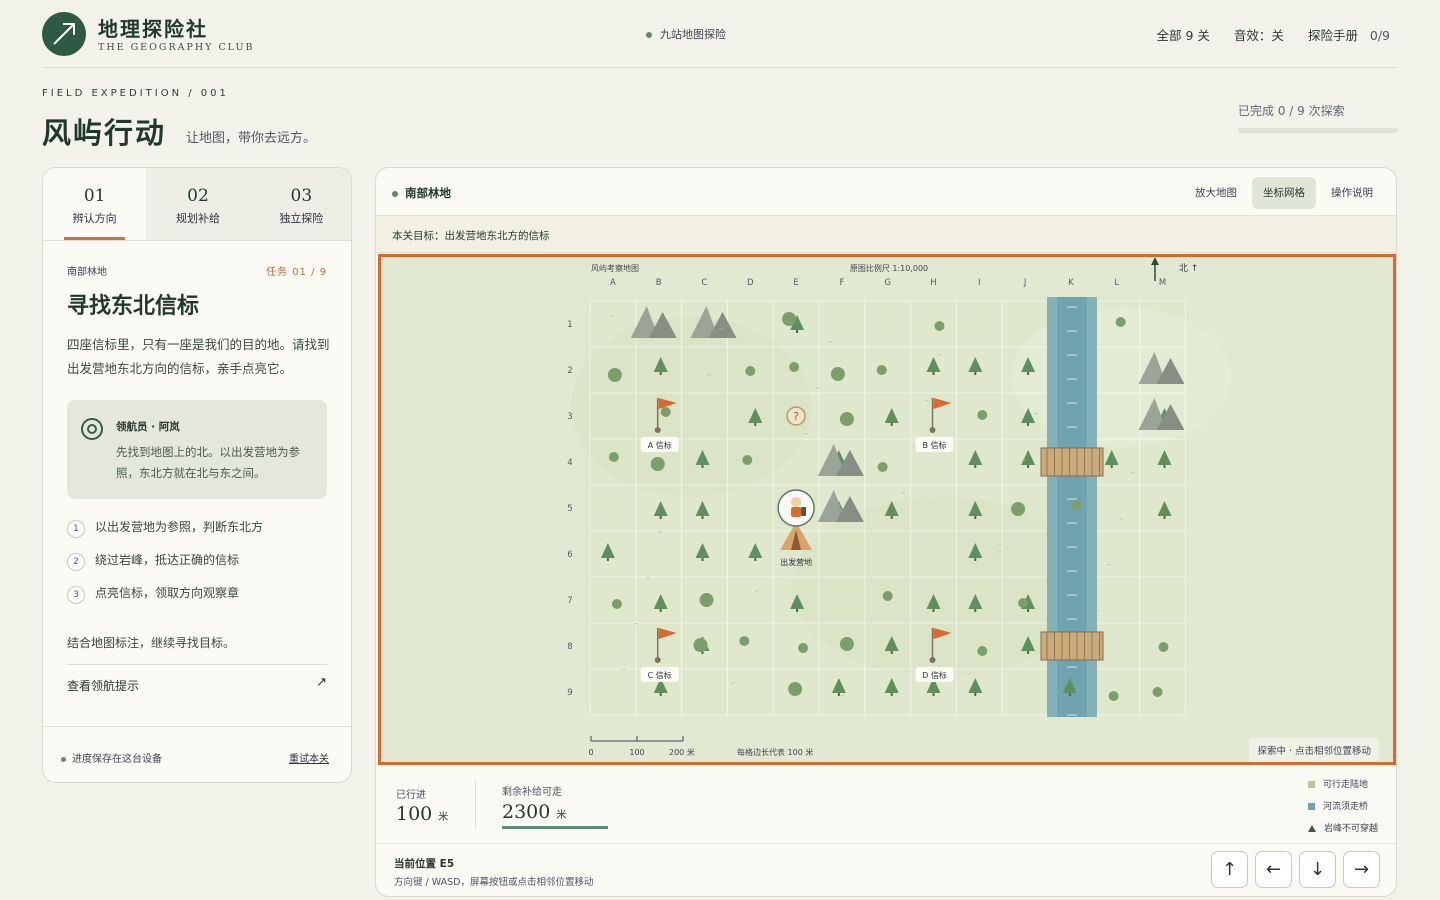 Image resolution: width=1440 pixels, height=900 pixels. What do you see at coordinates (532, 792) in the screenshot?
I see `supply-label: 剩余补给可走` at bounding box center [532, 792].